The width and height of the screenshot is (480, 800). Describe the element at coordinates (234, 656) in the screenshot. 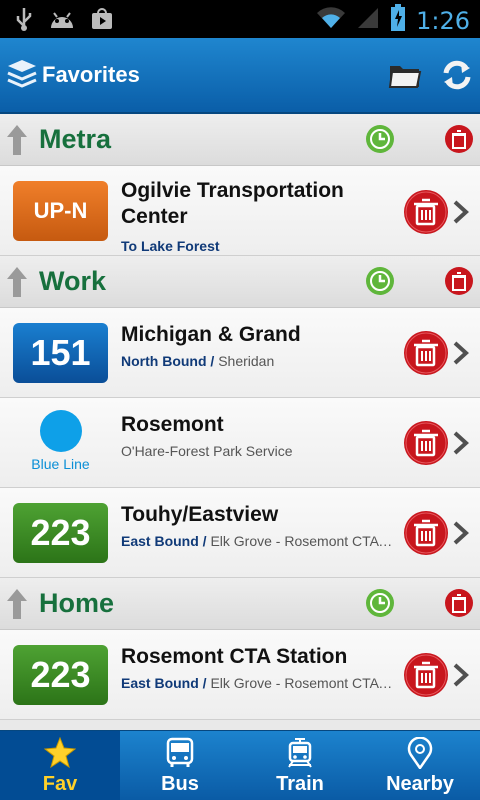

I see `stop-name: Rosemont CTA Station` at that location.